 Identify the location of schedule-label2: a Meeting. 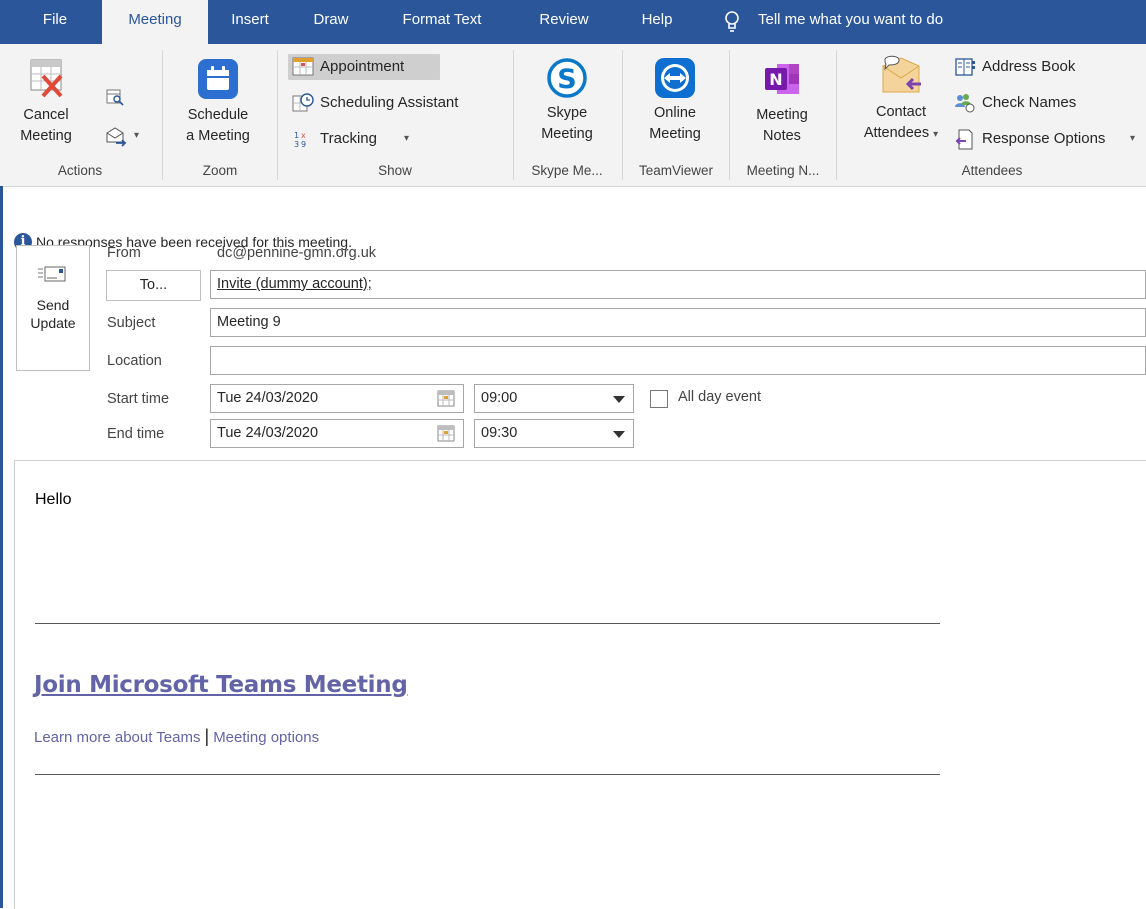
(218, 136).